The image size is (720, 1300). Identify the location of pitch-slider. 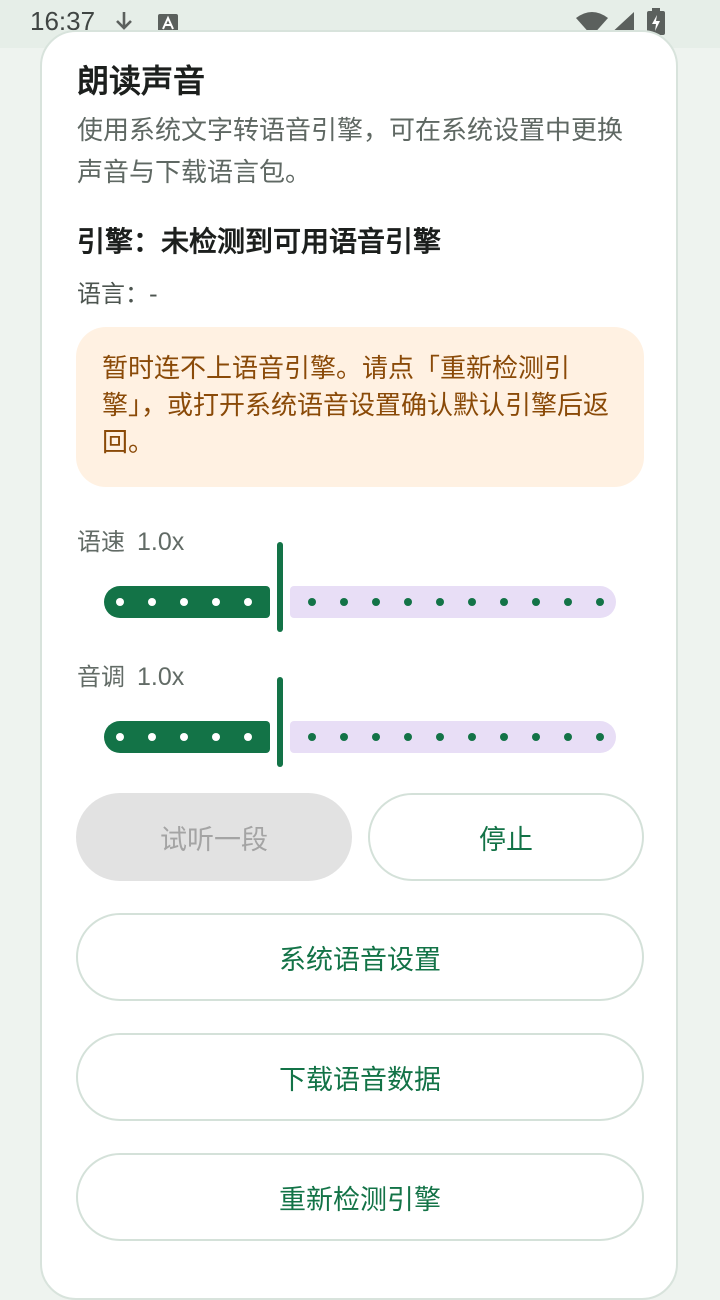
(360, 722).